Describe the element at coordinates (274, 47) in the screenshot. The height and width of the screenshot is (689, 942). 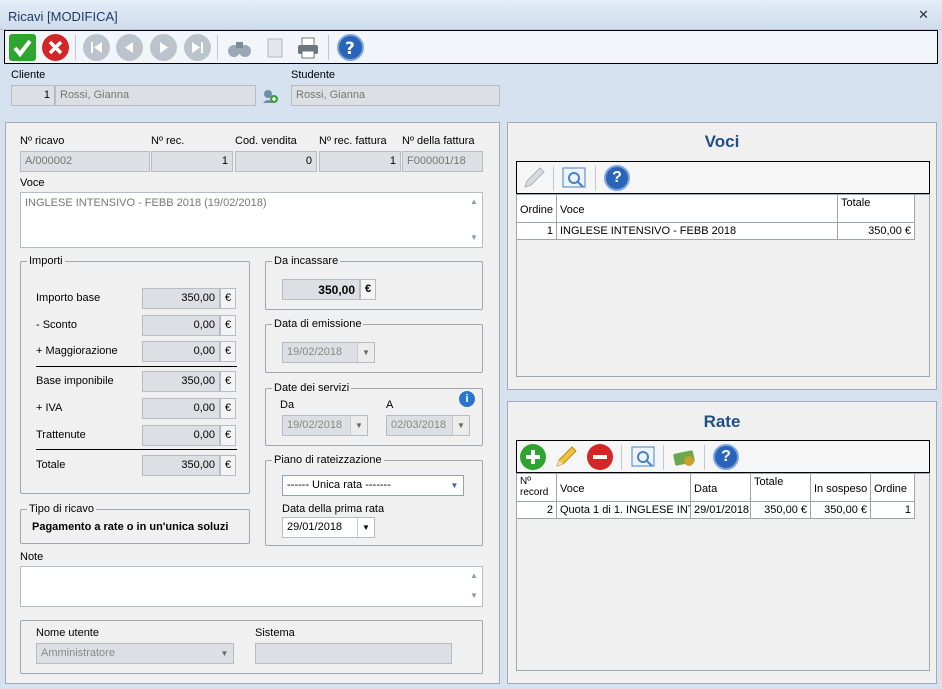
I see `document-icon` at that location.